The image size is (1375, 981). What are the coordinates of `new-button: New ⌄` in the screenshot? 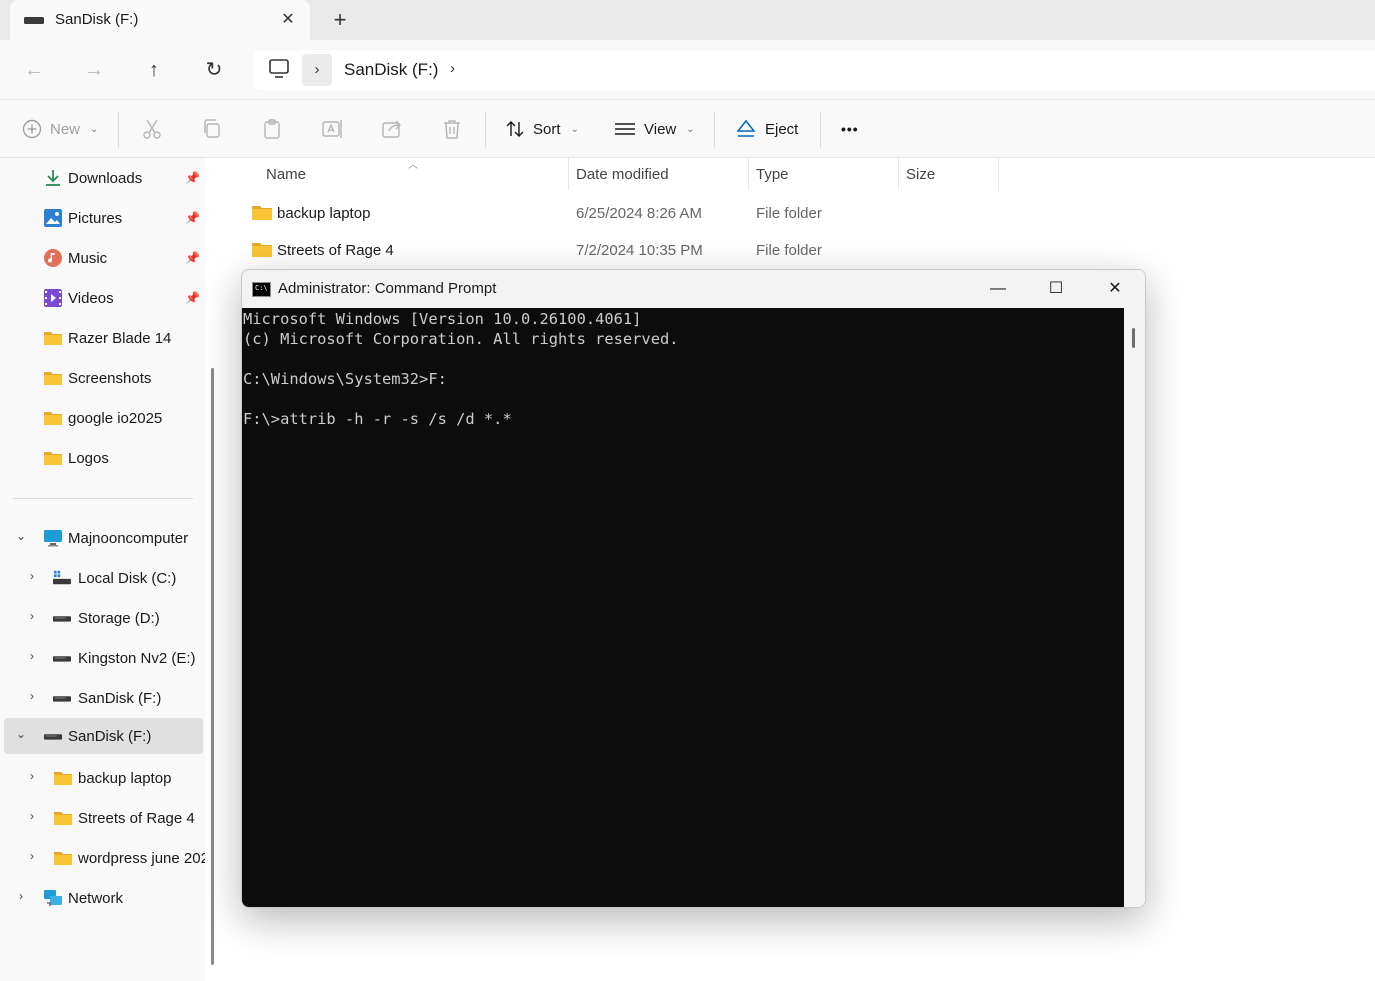 It's located at (60, 129).